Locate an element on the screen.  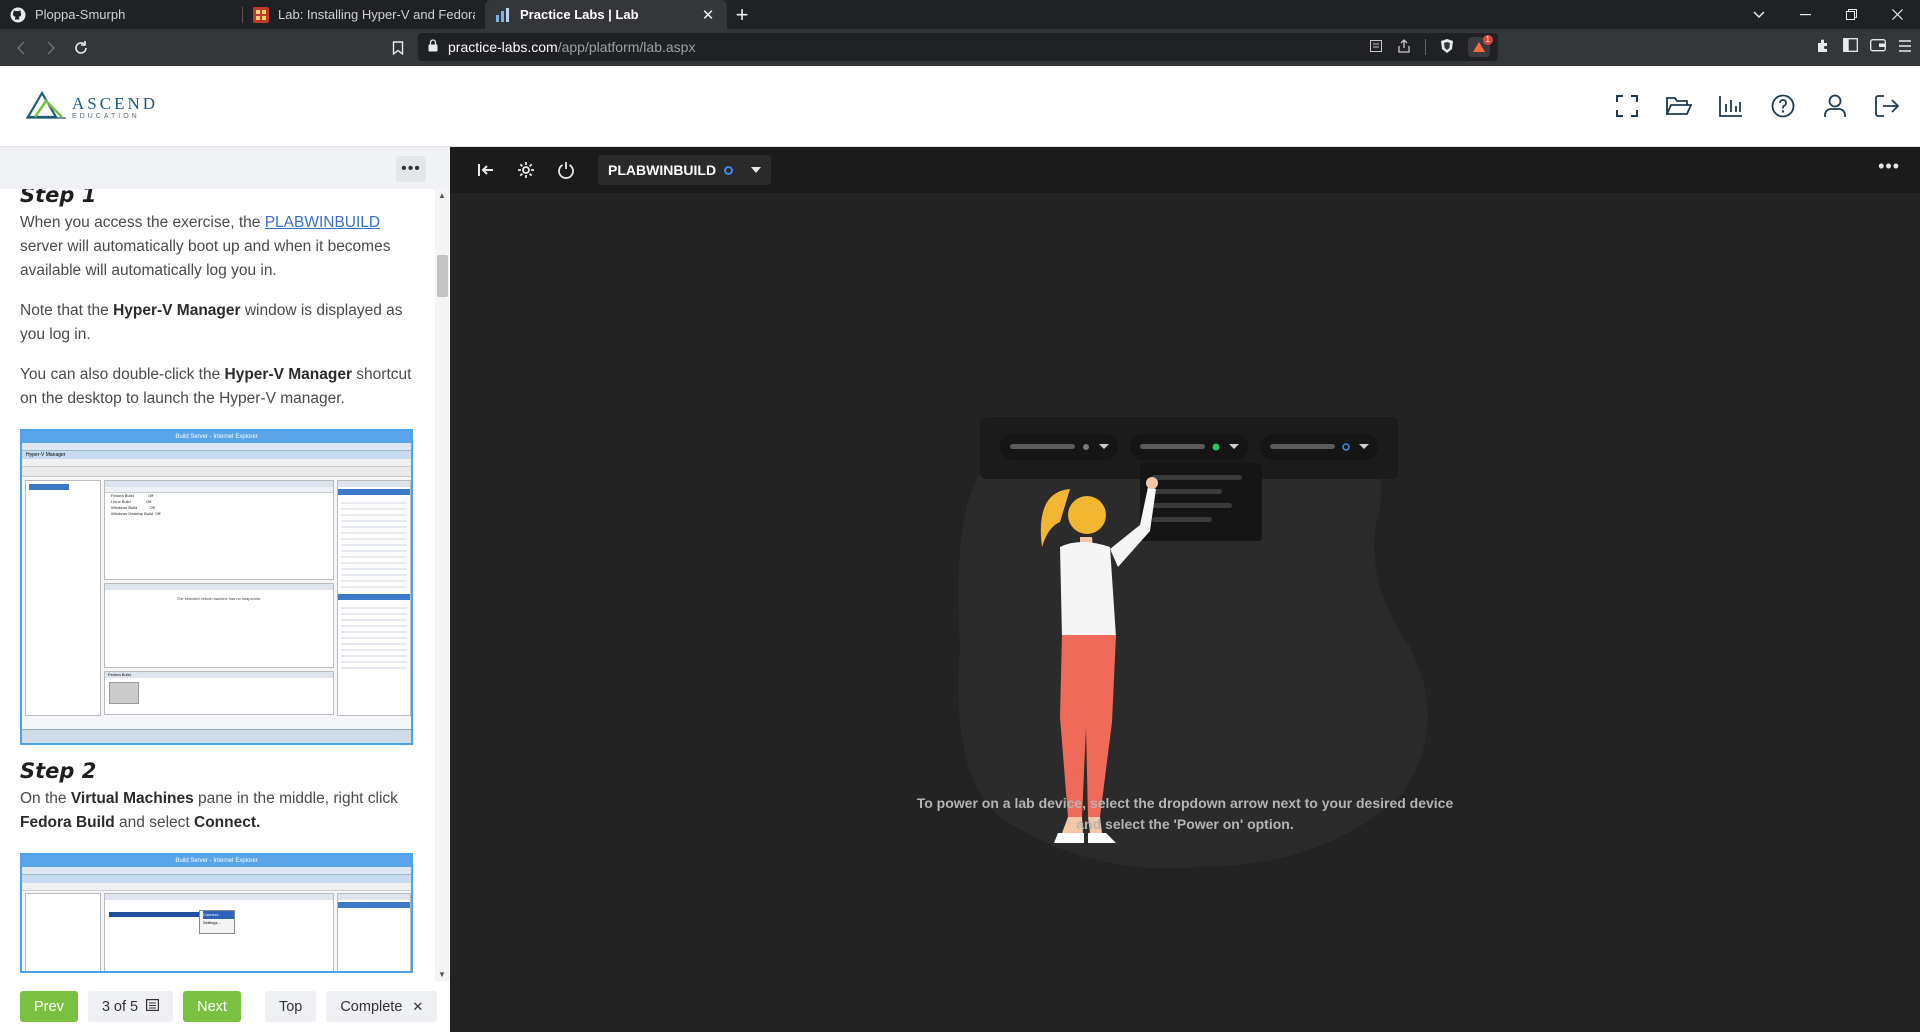
scroll-down-icon: ▼ is located at coordinates (442, 974).